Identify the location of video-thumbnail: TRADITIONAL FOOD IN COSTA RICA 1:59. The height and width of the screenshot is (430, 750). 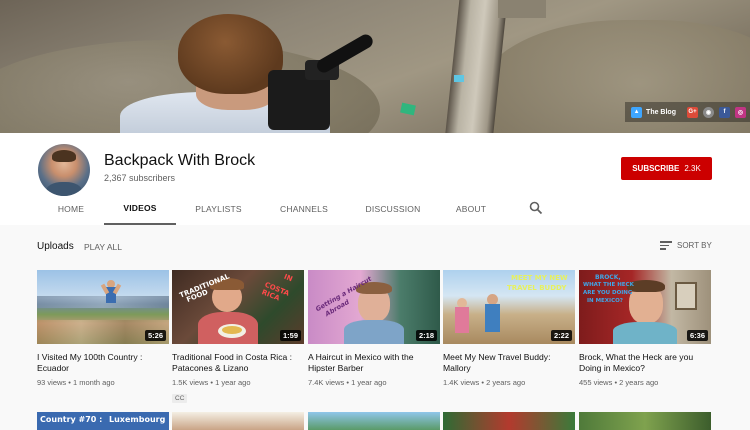
(238, 307).